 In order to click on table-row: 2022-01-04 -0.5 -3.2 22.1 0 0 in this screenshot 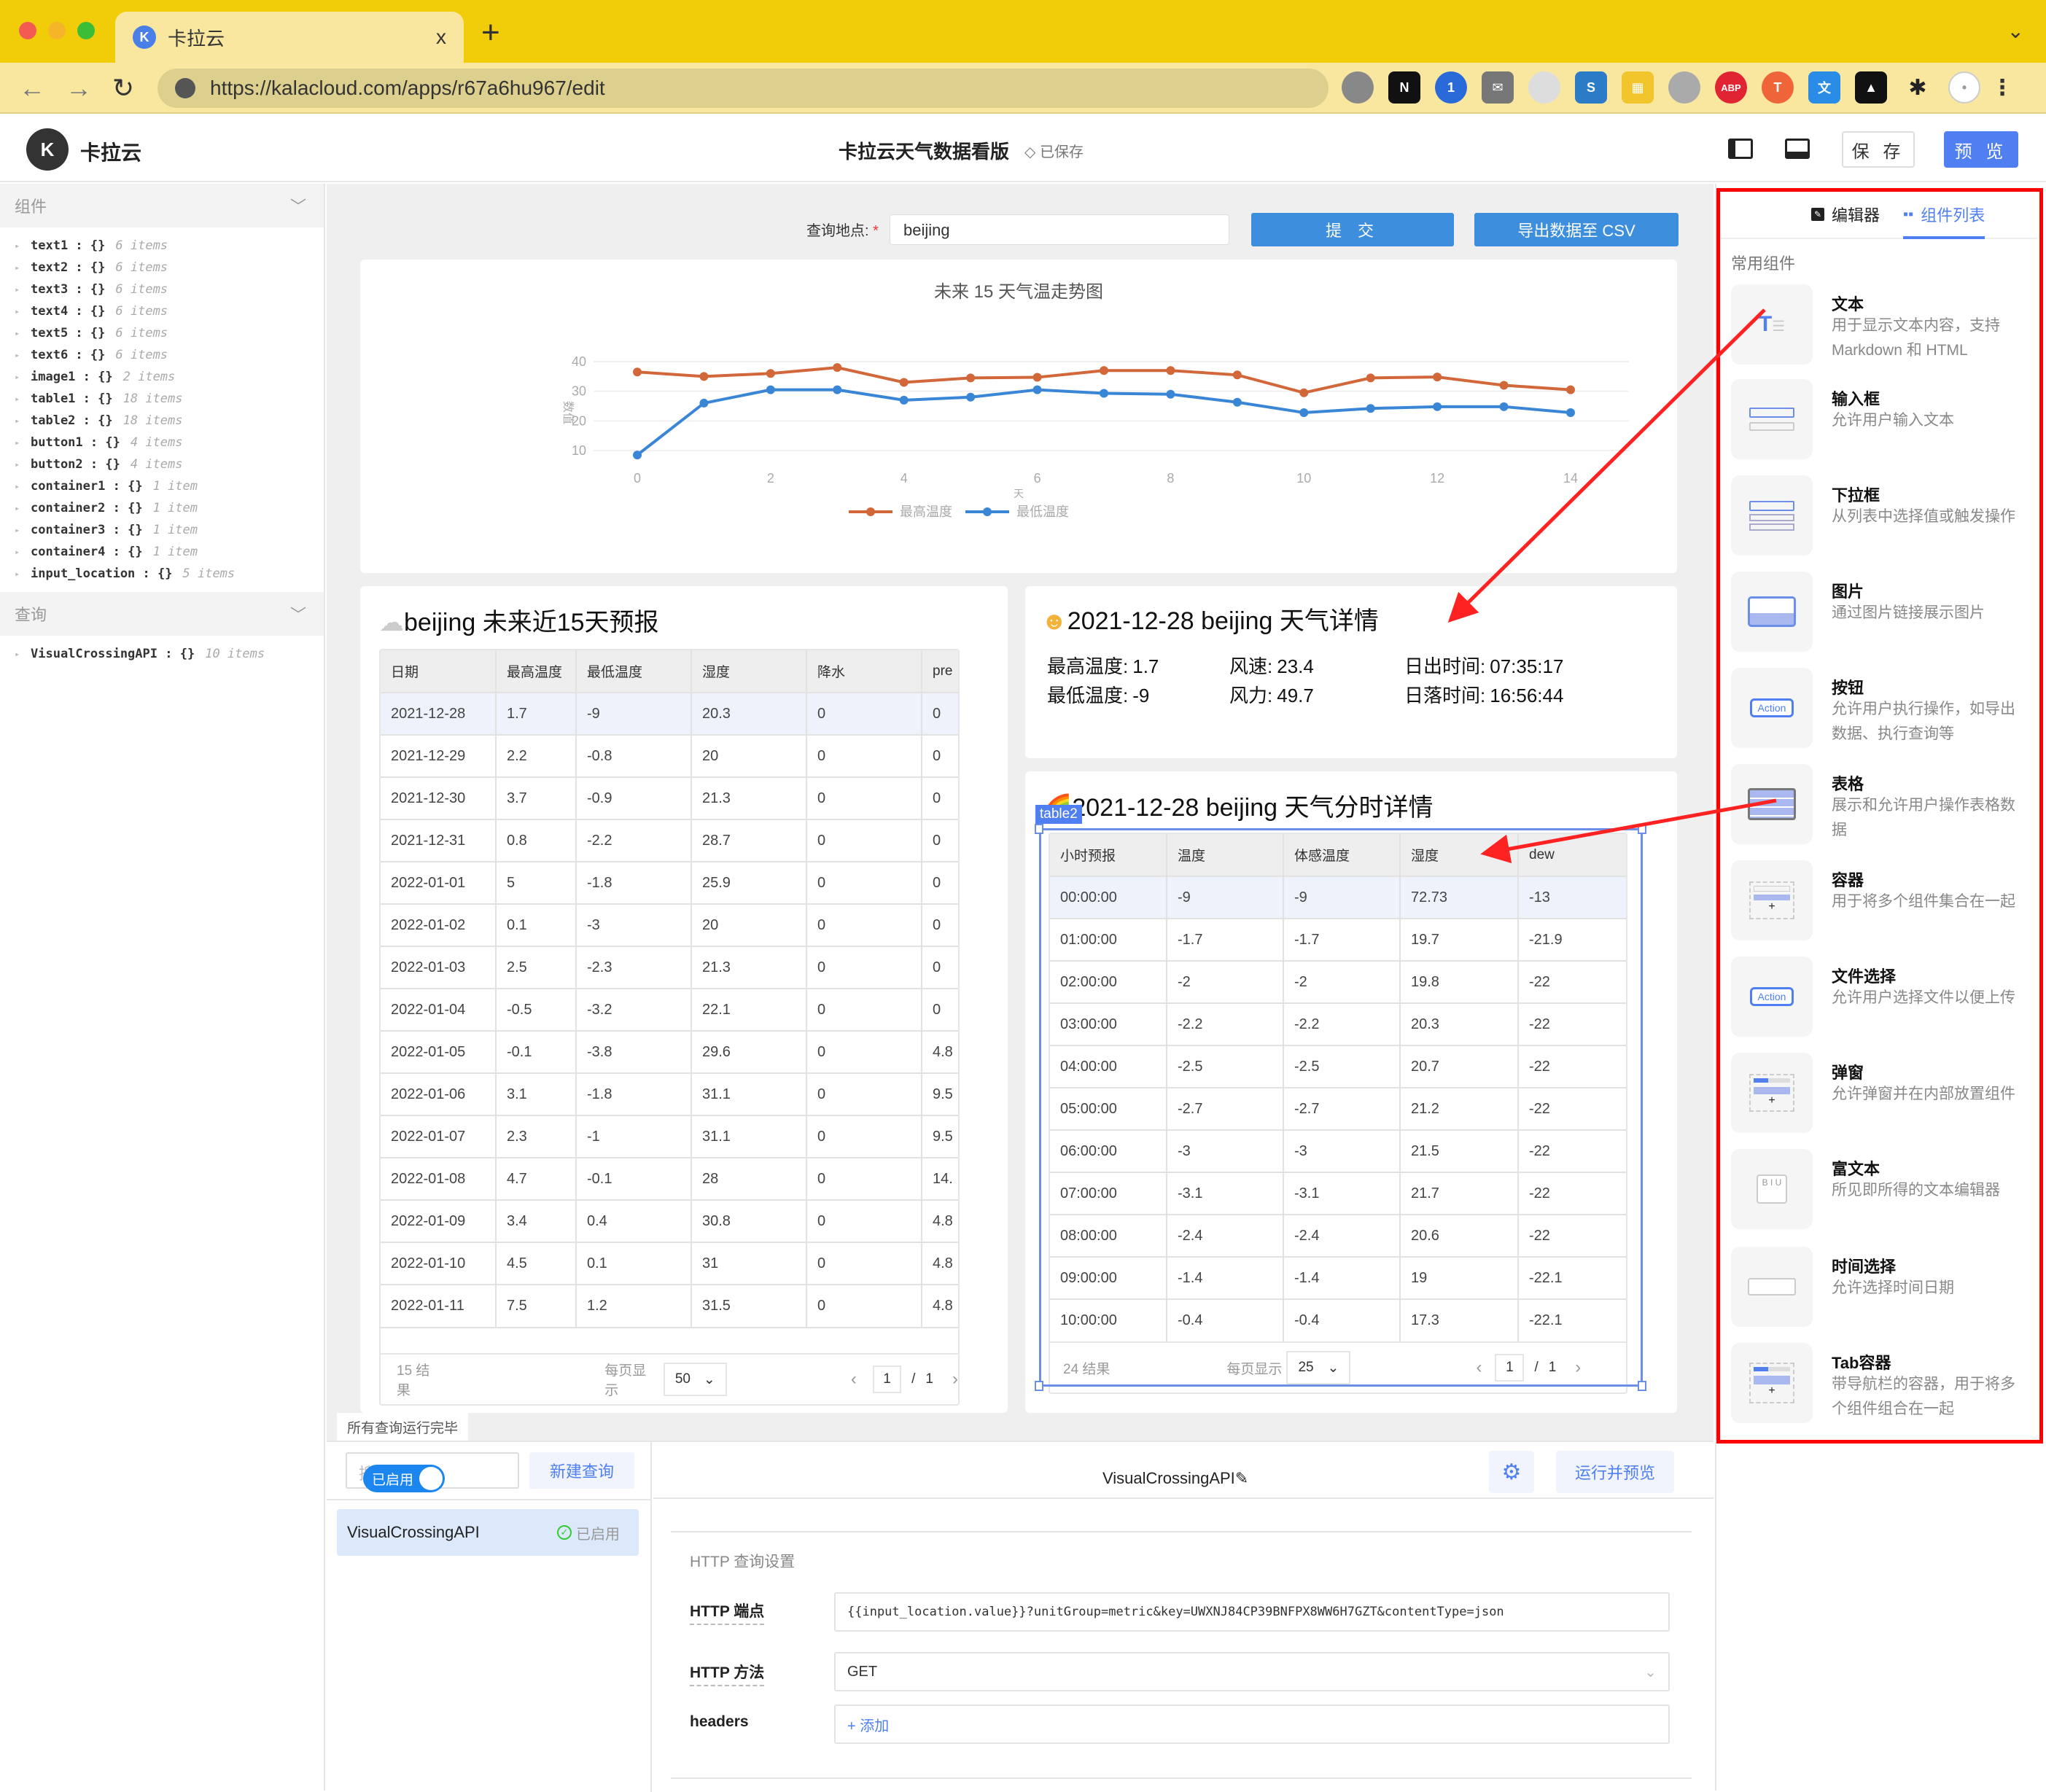, I will do `click(669, 1010)`.